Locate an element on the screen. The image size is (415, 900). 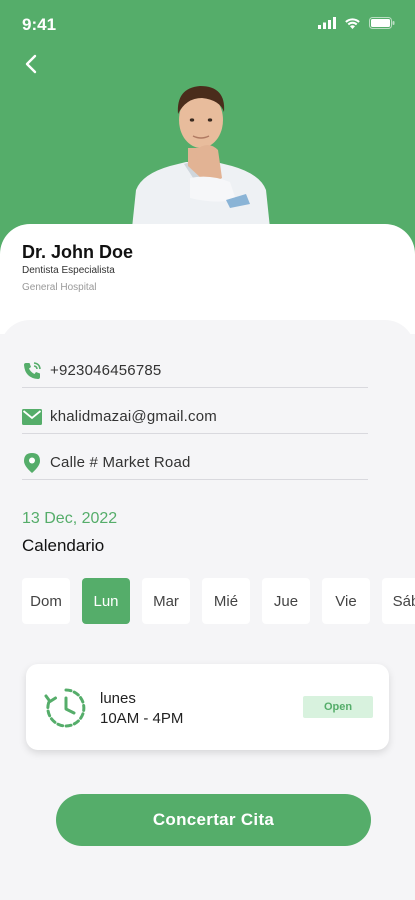
day-mar: Mar is located at coordinates (166, 601).